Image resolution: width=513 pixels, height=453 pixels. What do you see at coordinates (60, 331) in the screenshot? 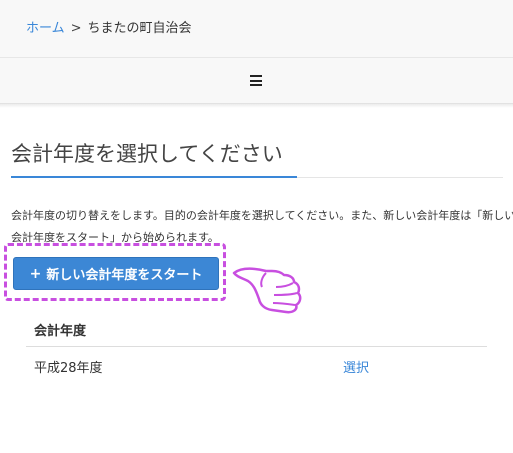
I see `table-header-fiscal-year: 会計年度` at bounding box center [60, 331].